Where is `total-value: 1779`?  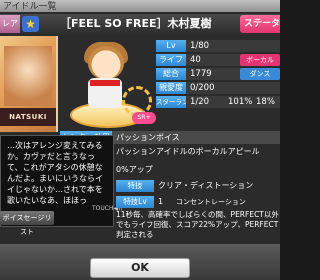
total-value: 1779 is located at coordinates (201, 74).